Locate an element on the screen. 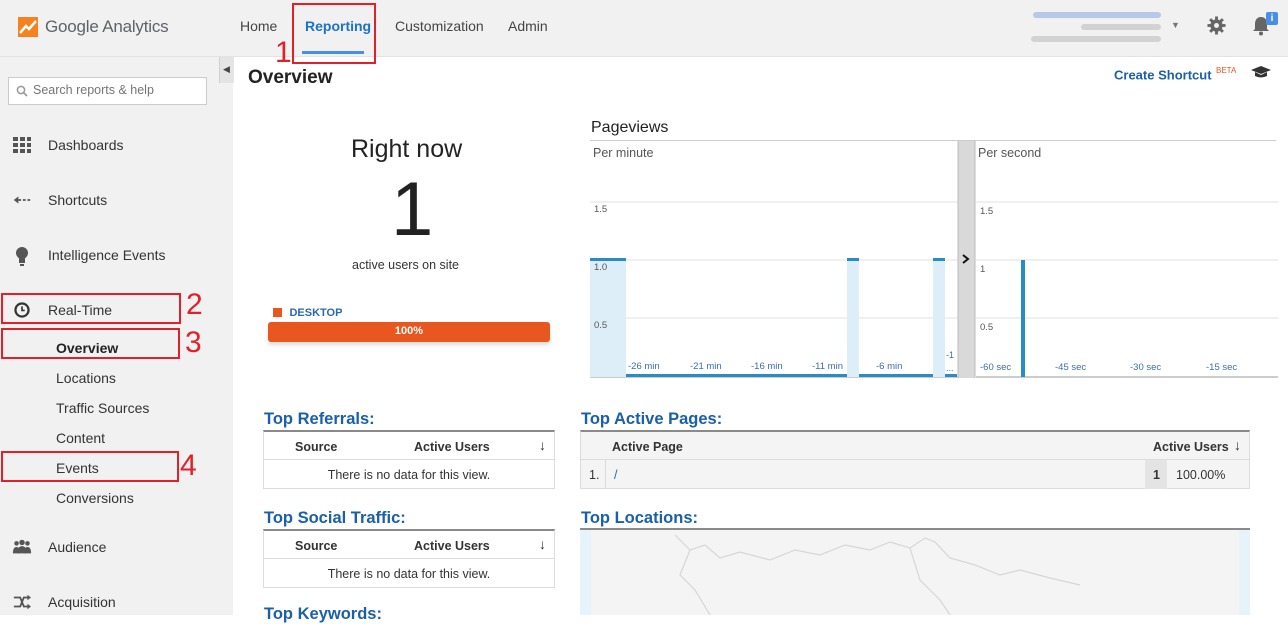  people-icon is located at coordinates (22, 546).